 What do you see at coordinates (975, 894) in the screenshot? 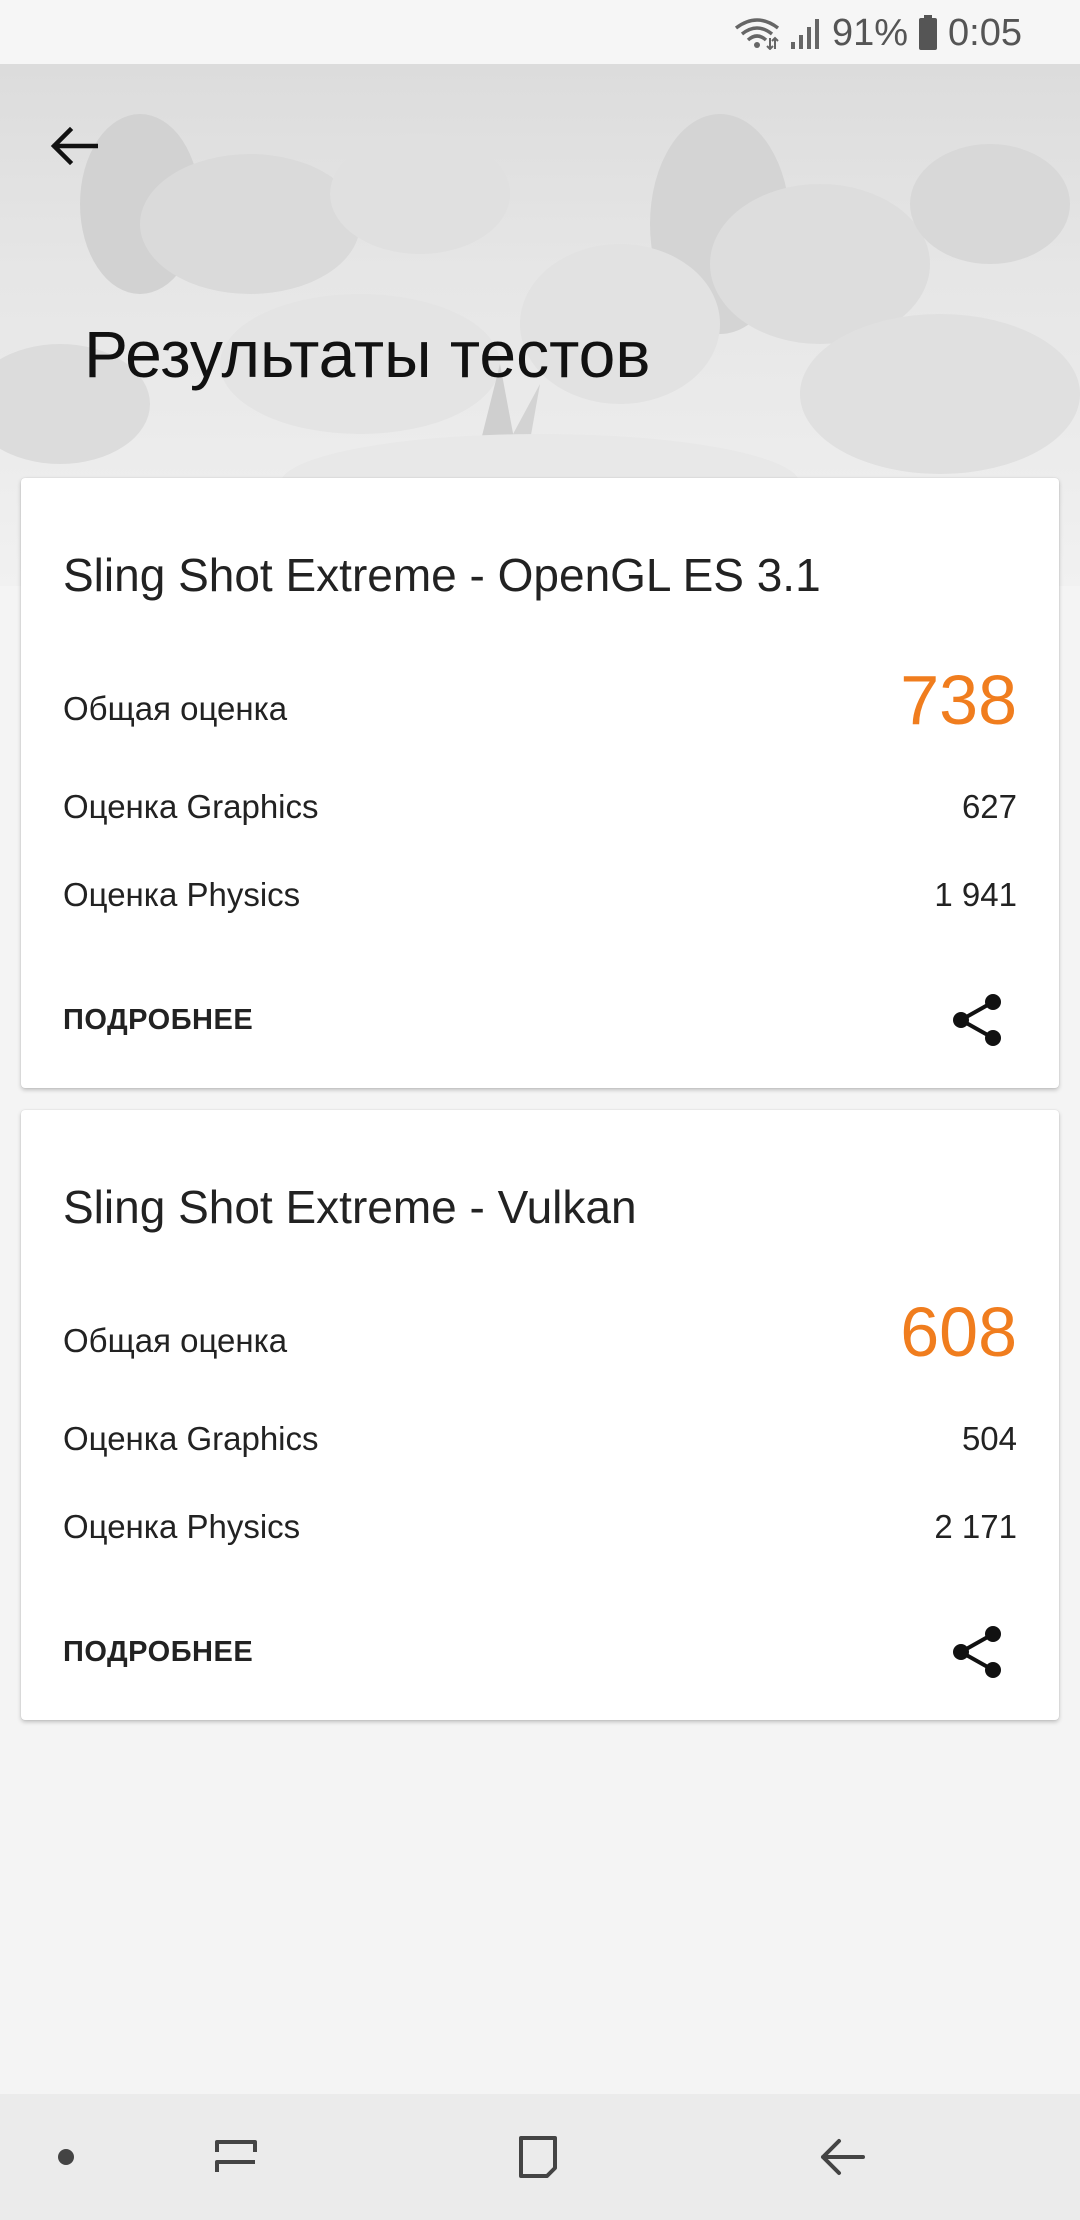
I see `physics-score-value: 1 941` at bounding box center [975, 894].